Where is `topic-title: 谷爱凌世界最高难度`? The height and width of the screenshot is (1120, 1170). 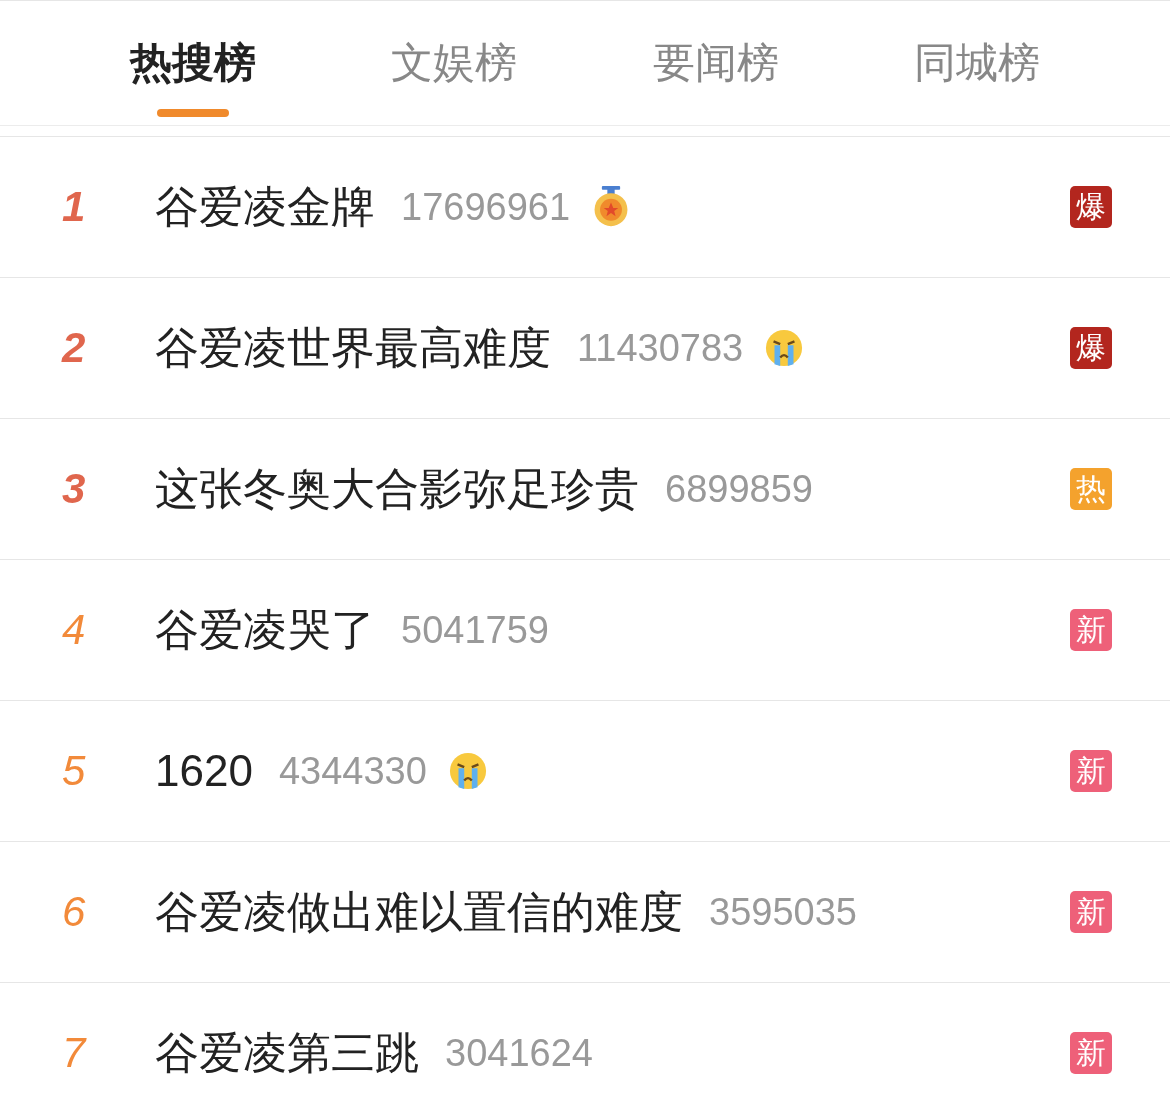
topic-title: 谷爱凌世界最高难度 is located at coordinates (353, 348).